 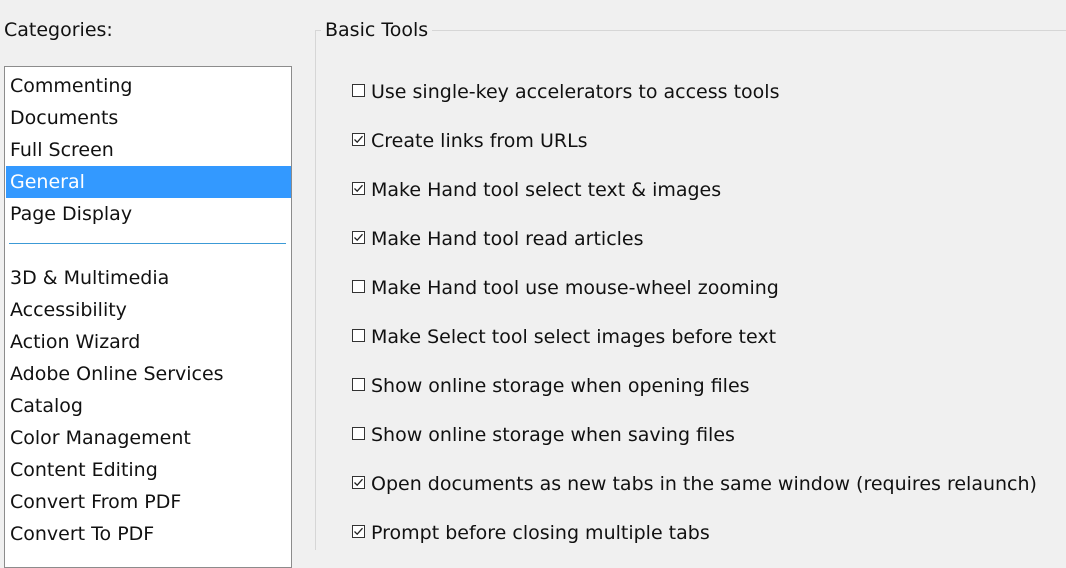 I want to click on option-label: Make Hand tool select text & images, so click(x=546, y=190).